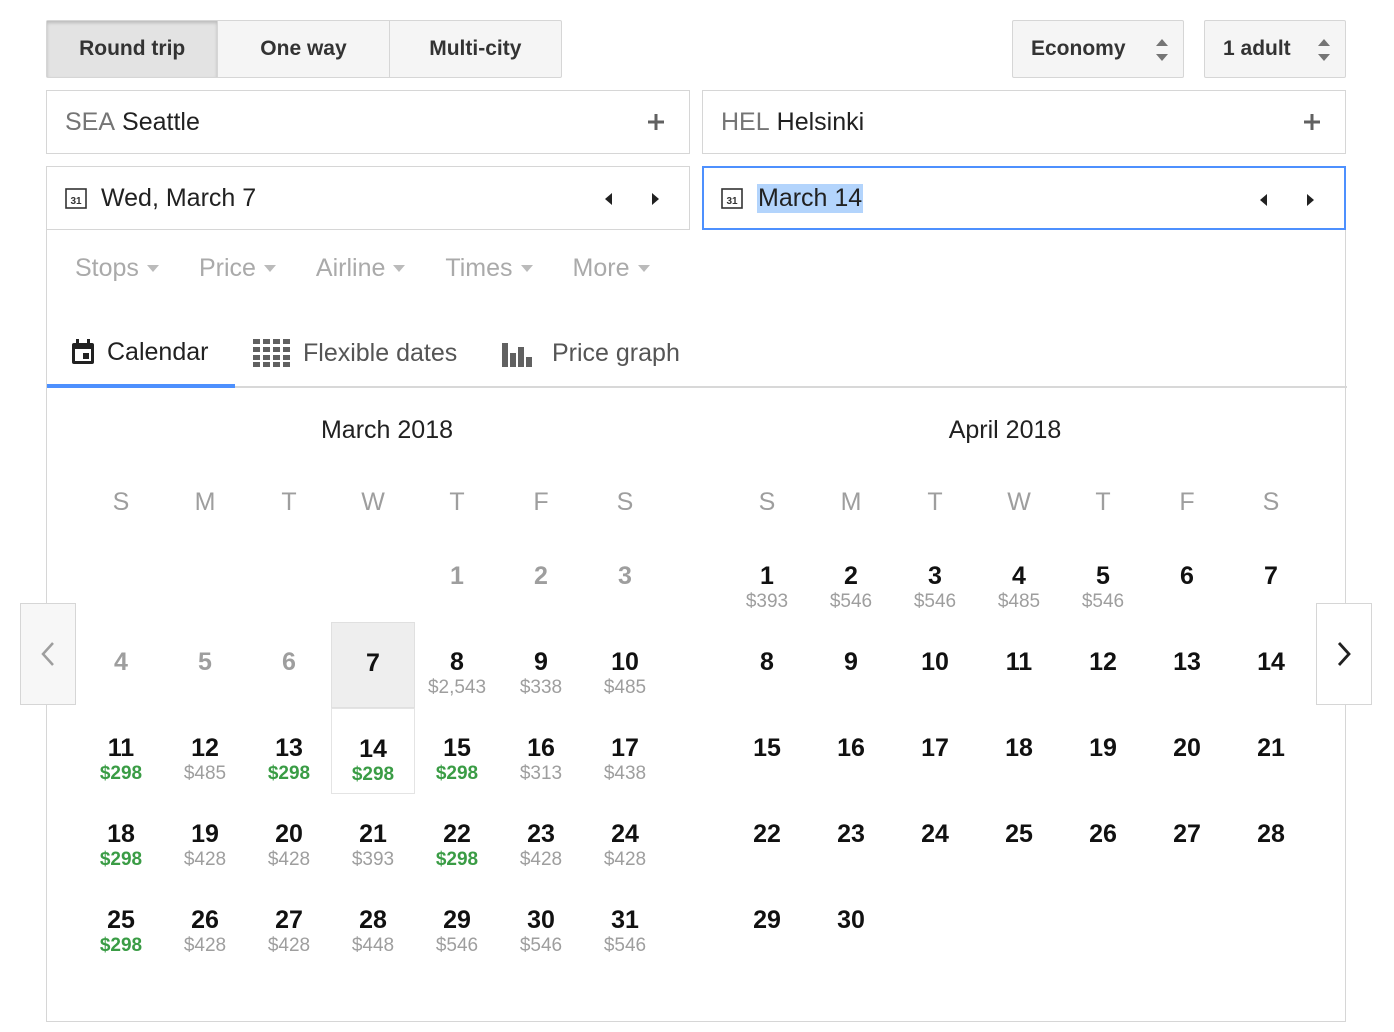 This screenshot has height=1032, width=1394. Describe the element at coordinates (625, 579) in the screenshot. I see `calendar-day-cell: 3` at that location.